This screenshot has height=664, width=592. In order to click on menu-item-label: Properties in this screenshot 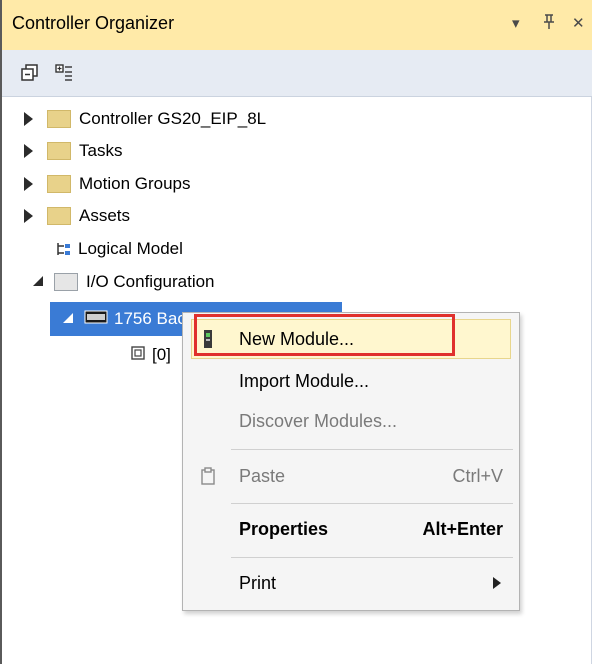, I will do `click(284, 528)`.